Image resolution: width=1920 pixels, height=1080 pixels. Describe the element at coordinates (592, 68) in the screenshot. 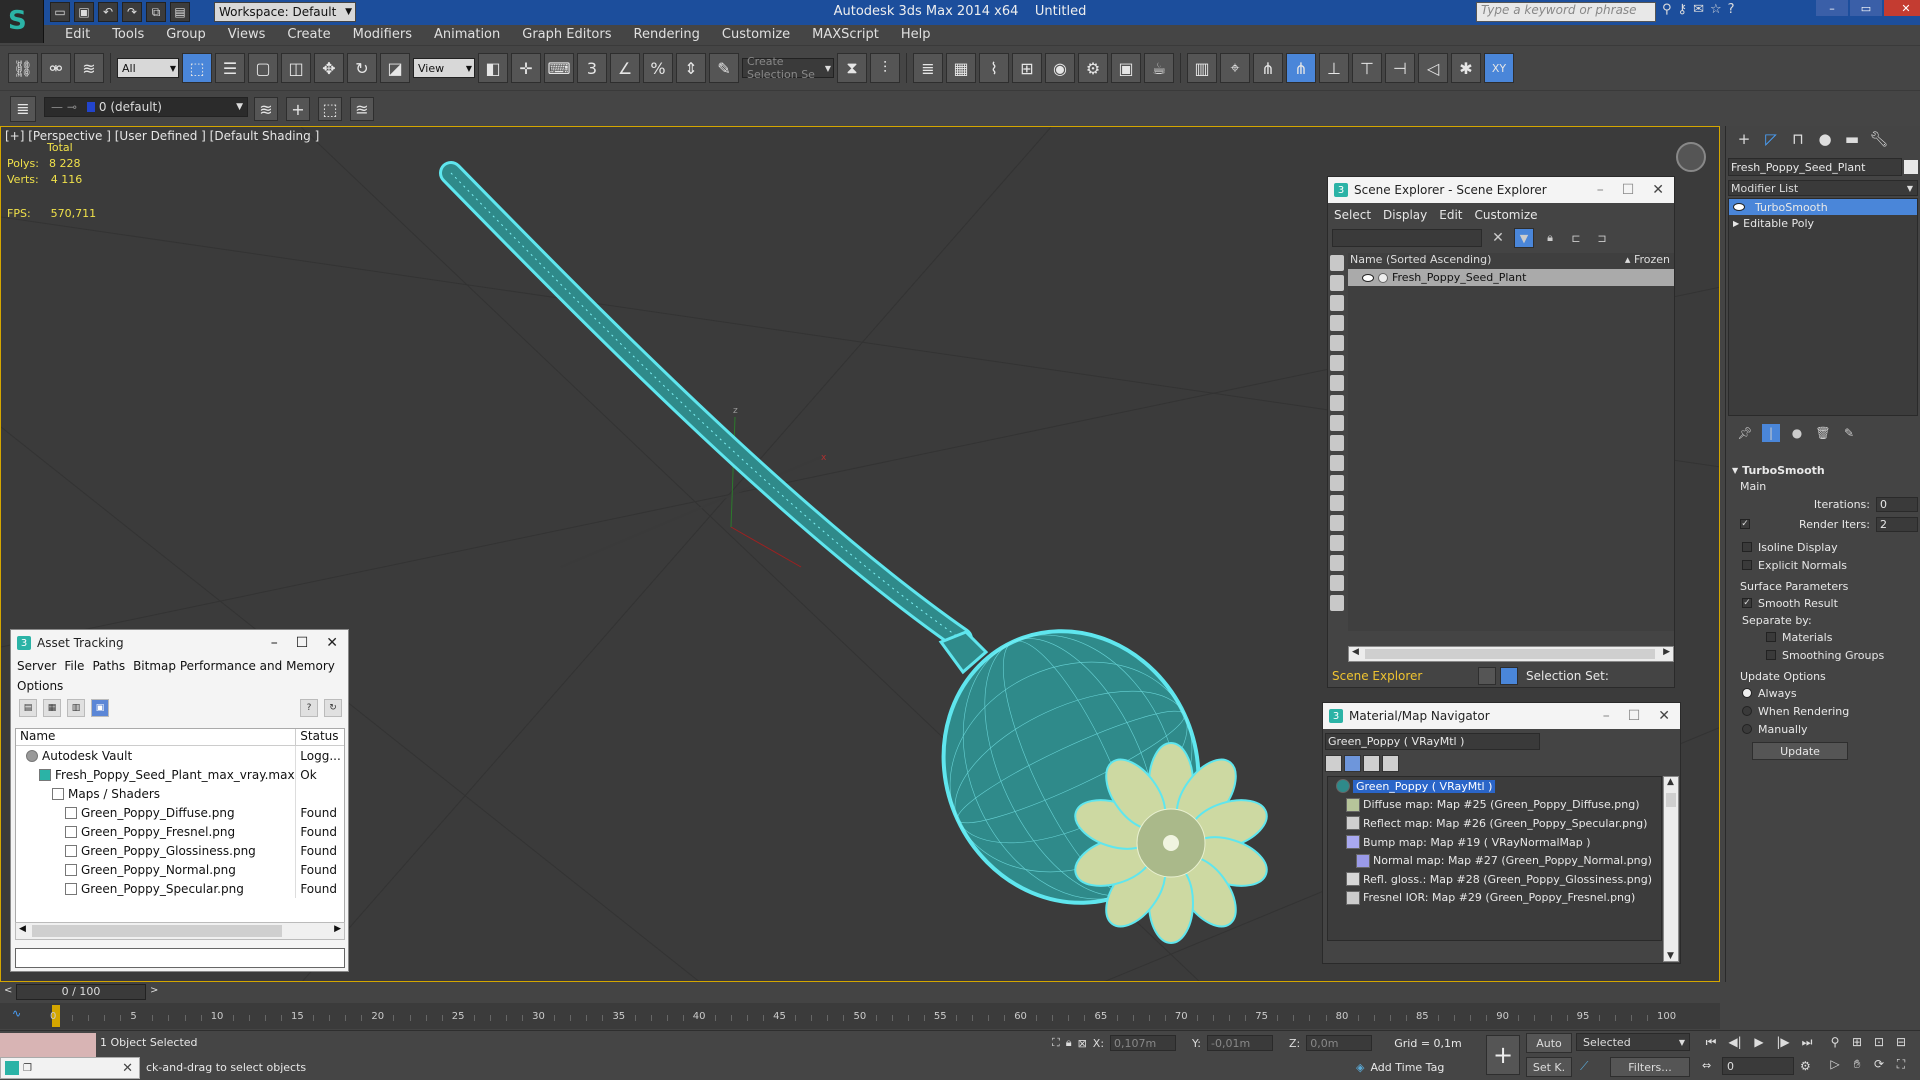

I see `snaps-toggle-icon: 3` at that location.